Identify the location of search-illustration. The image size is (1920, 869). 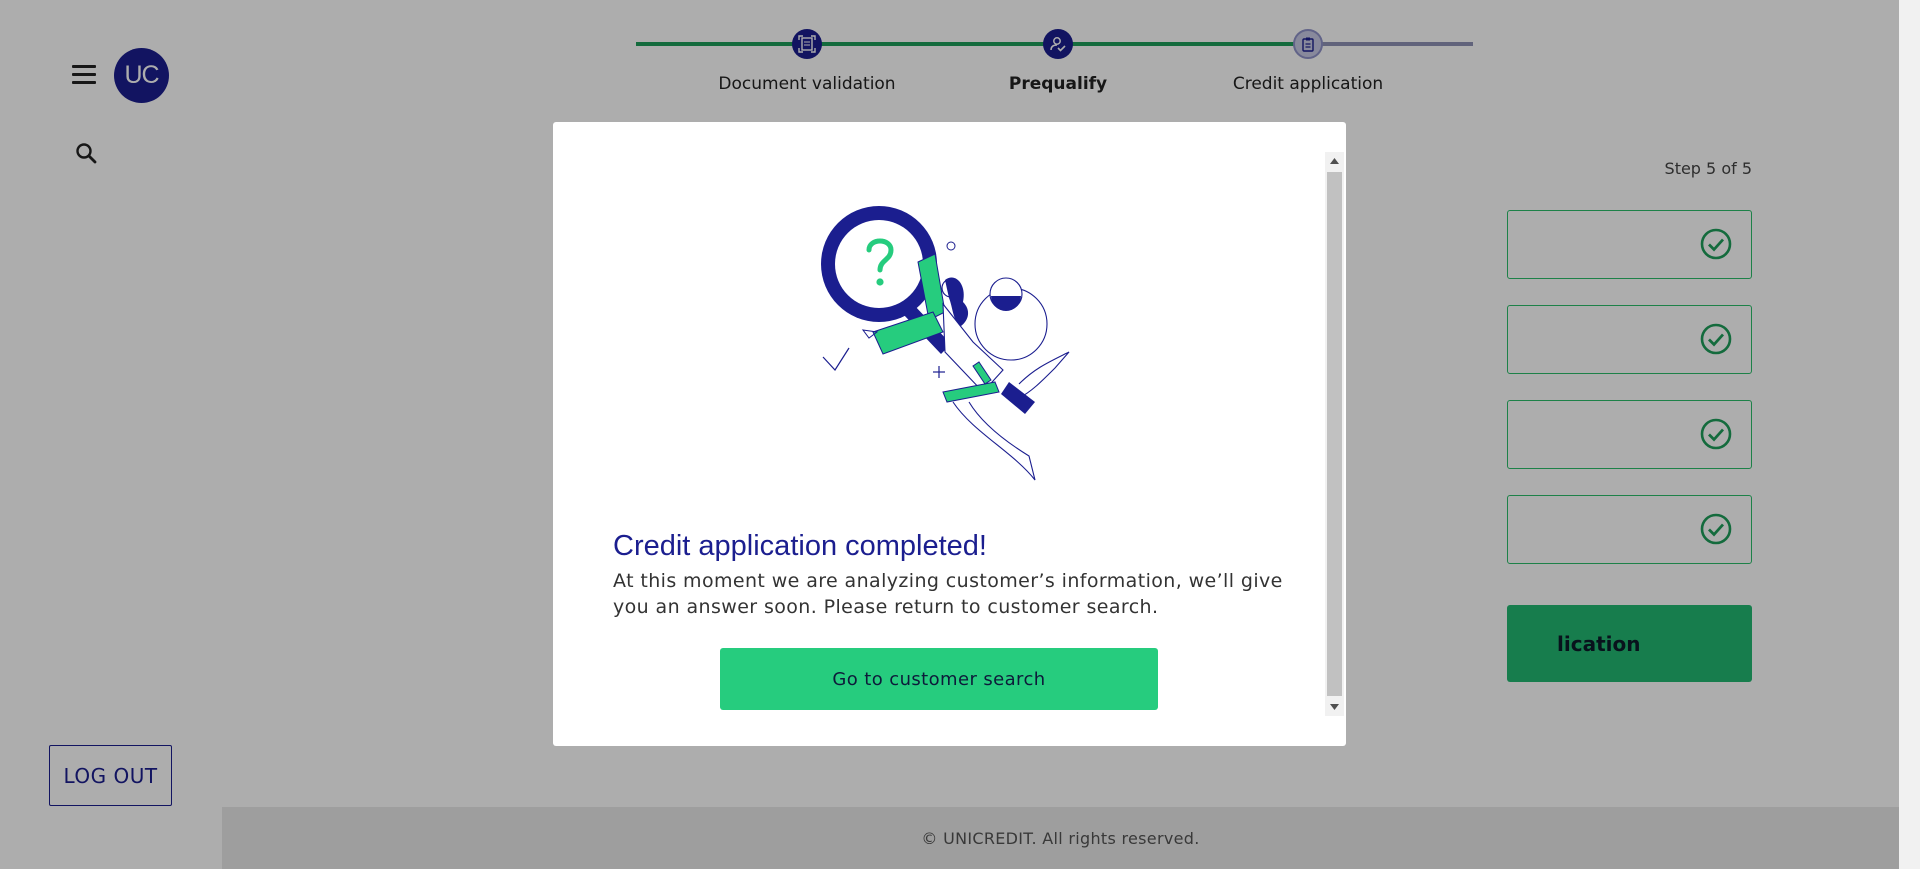
(945, 343).